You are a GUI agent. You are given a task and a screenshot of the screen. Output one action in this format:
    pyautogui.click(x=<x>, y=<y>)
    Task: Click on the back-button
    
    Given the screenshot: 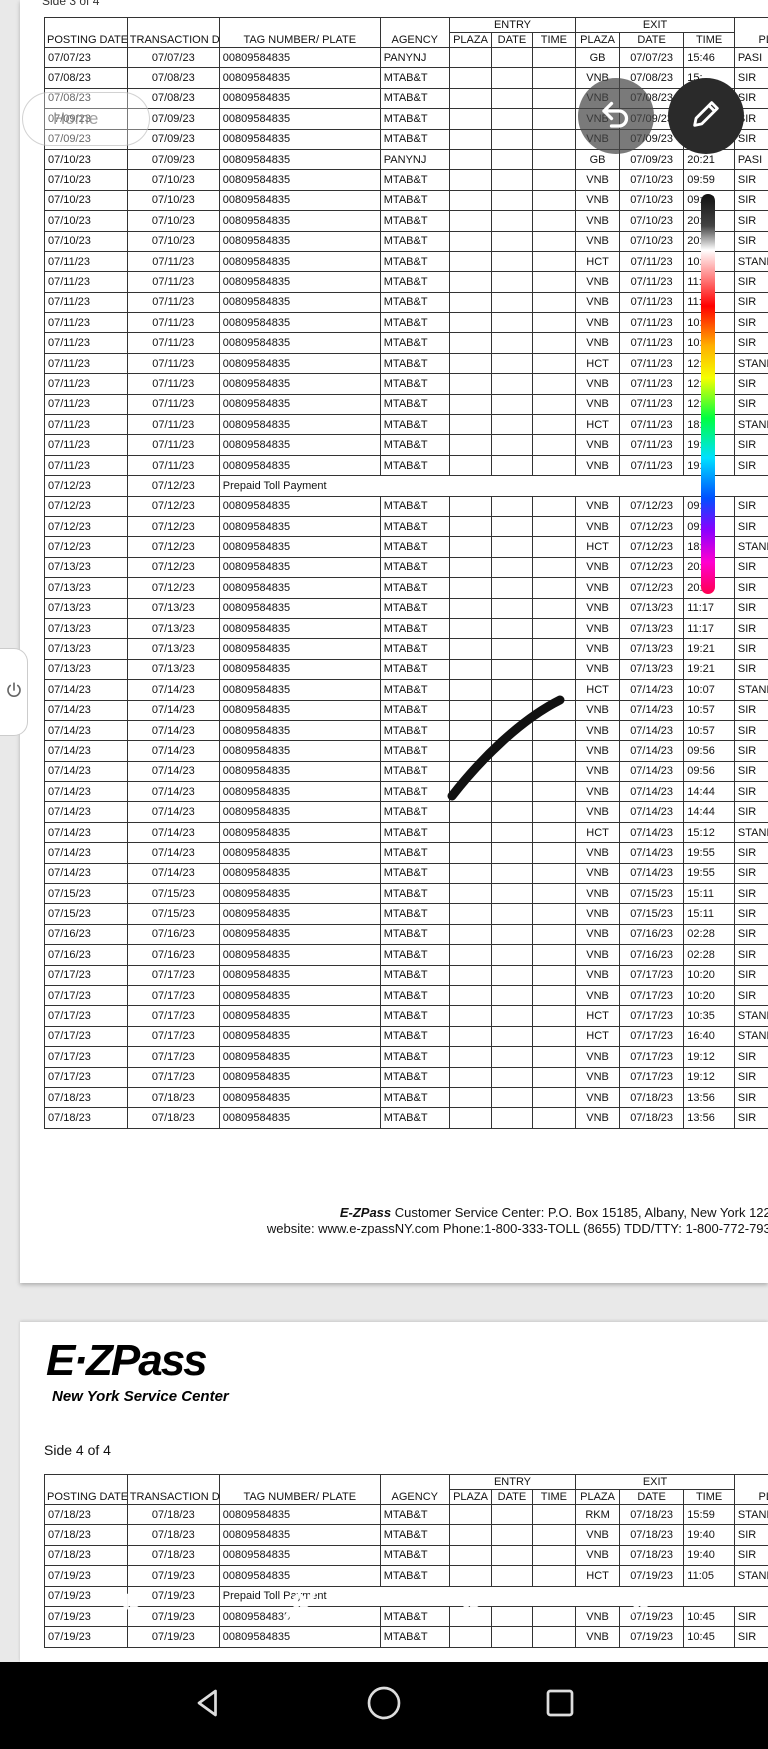 What is the action you would take?
    pyautogui.click(x=208, y=1706)
    